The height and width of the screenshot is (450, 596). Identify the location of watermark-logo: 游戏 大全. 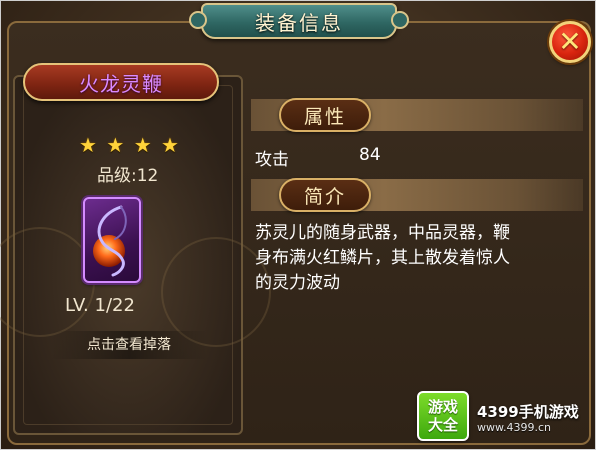
(443, 416).